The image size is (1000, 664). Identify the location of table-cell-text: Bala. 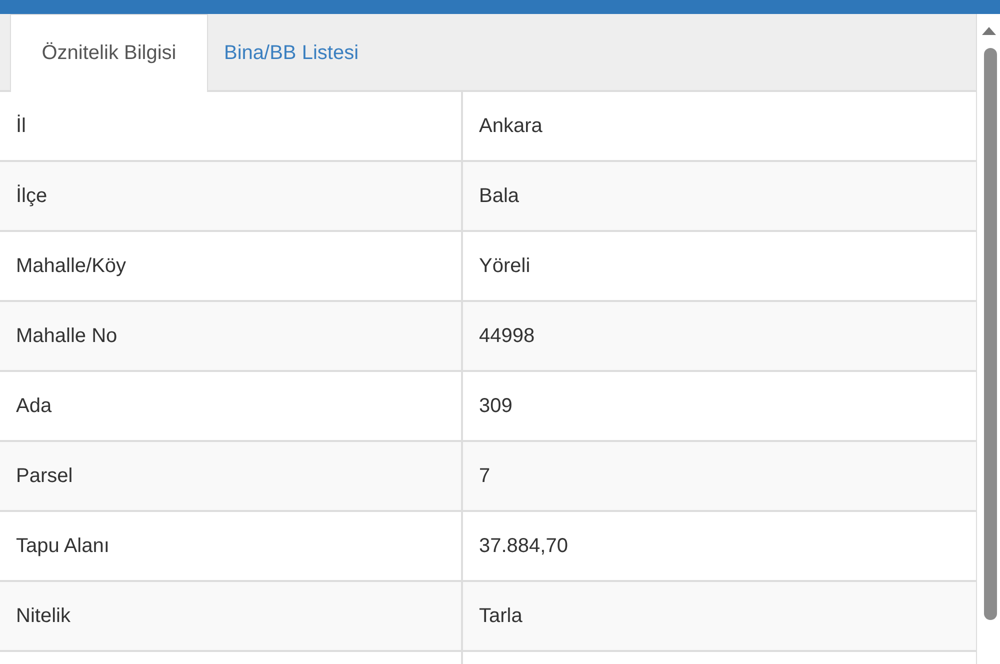
(499, 196).